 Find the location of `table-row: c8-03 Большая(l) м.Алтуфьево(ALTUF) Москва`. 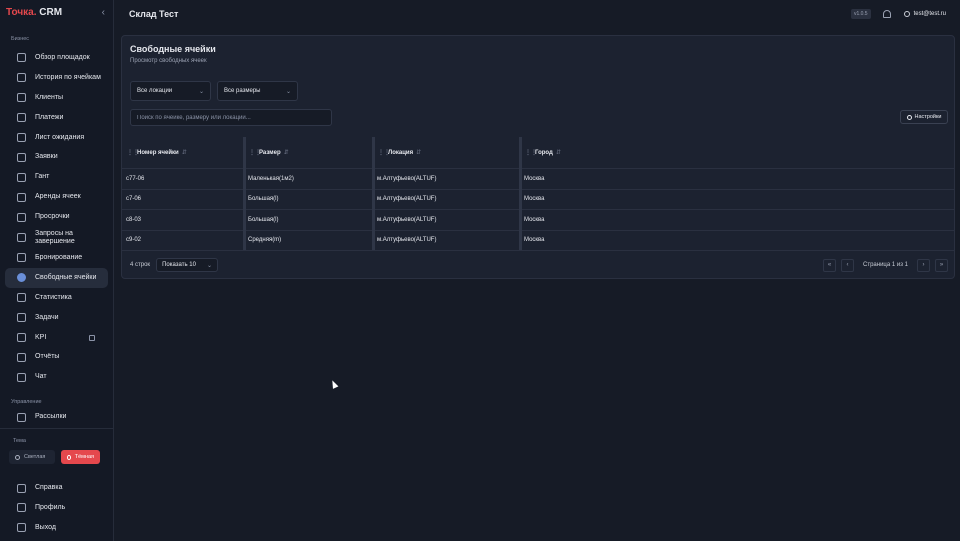

table-row: c8-03 Большая(l) м.Алтуфьево(ALTUF) Москва is located at coordinates (538, 220).